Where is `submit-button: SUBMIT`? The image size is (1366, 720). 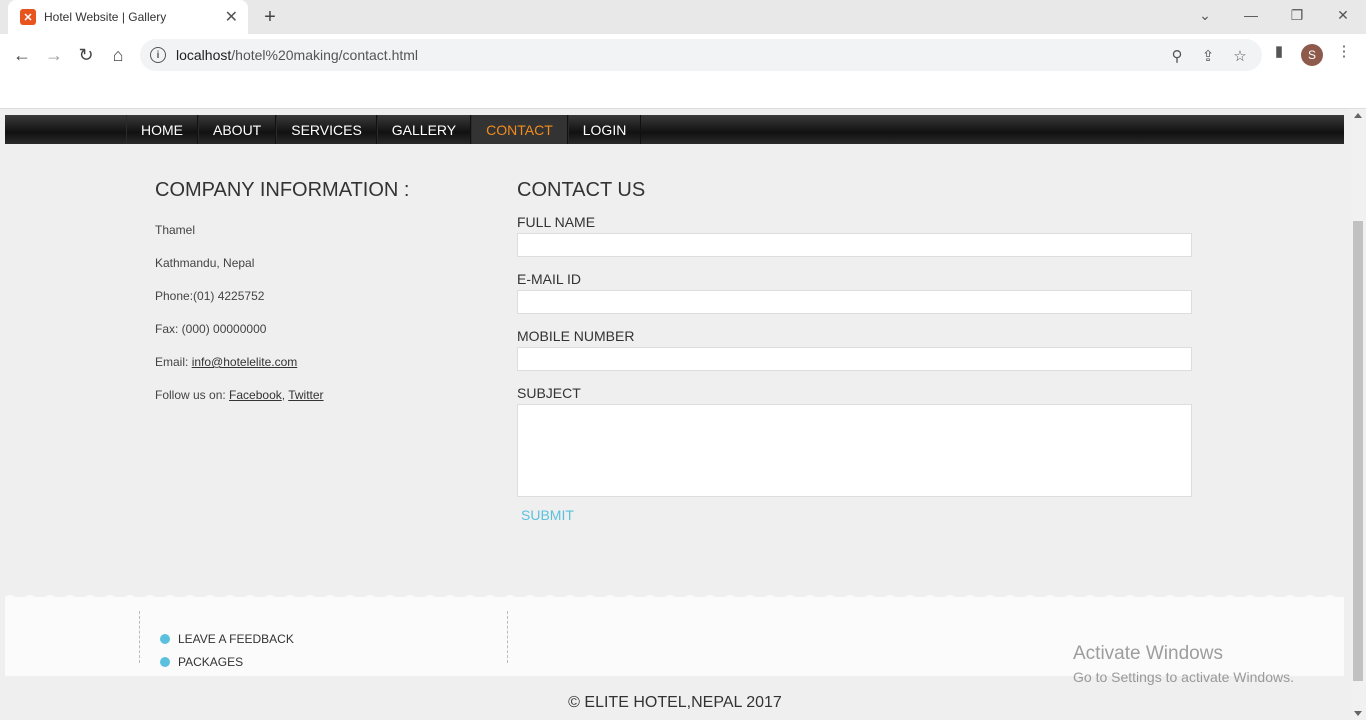
submit-button: SUBMIT is located at coordinates (547, 515).